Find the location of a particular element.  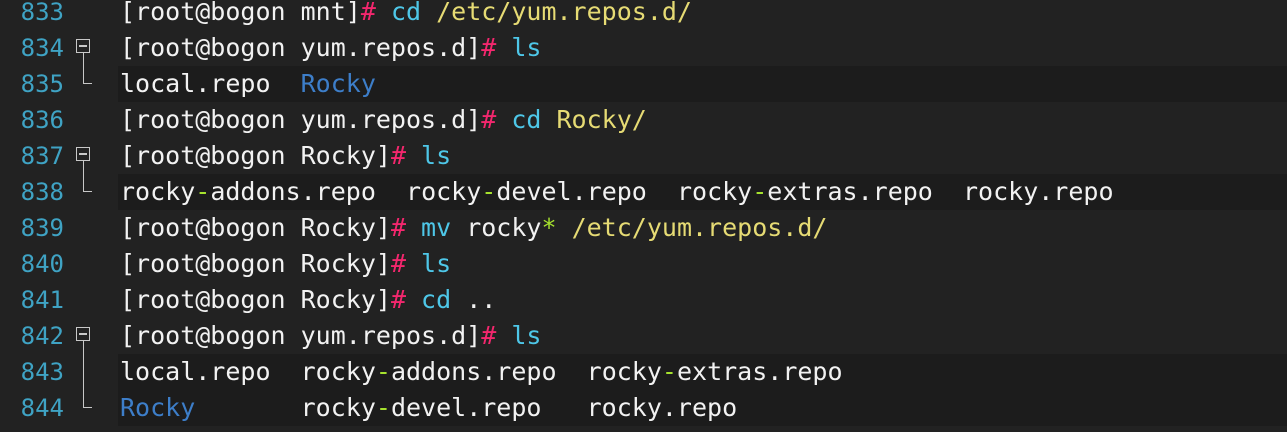

code-line-836: 836 [root@bogon yum.repos.d]# cd Rocky/ is located at coordinates (643, 120).